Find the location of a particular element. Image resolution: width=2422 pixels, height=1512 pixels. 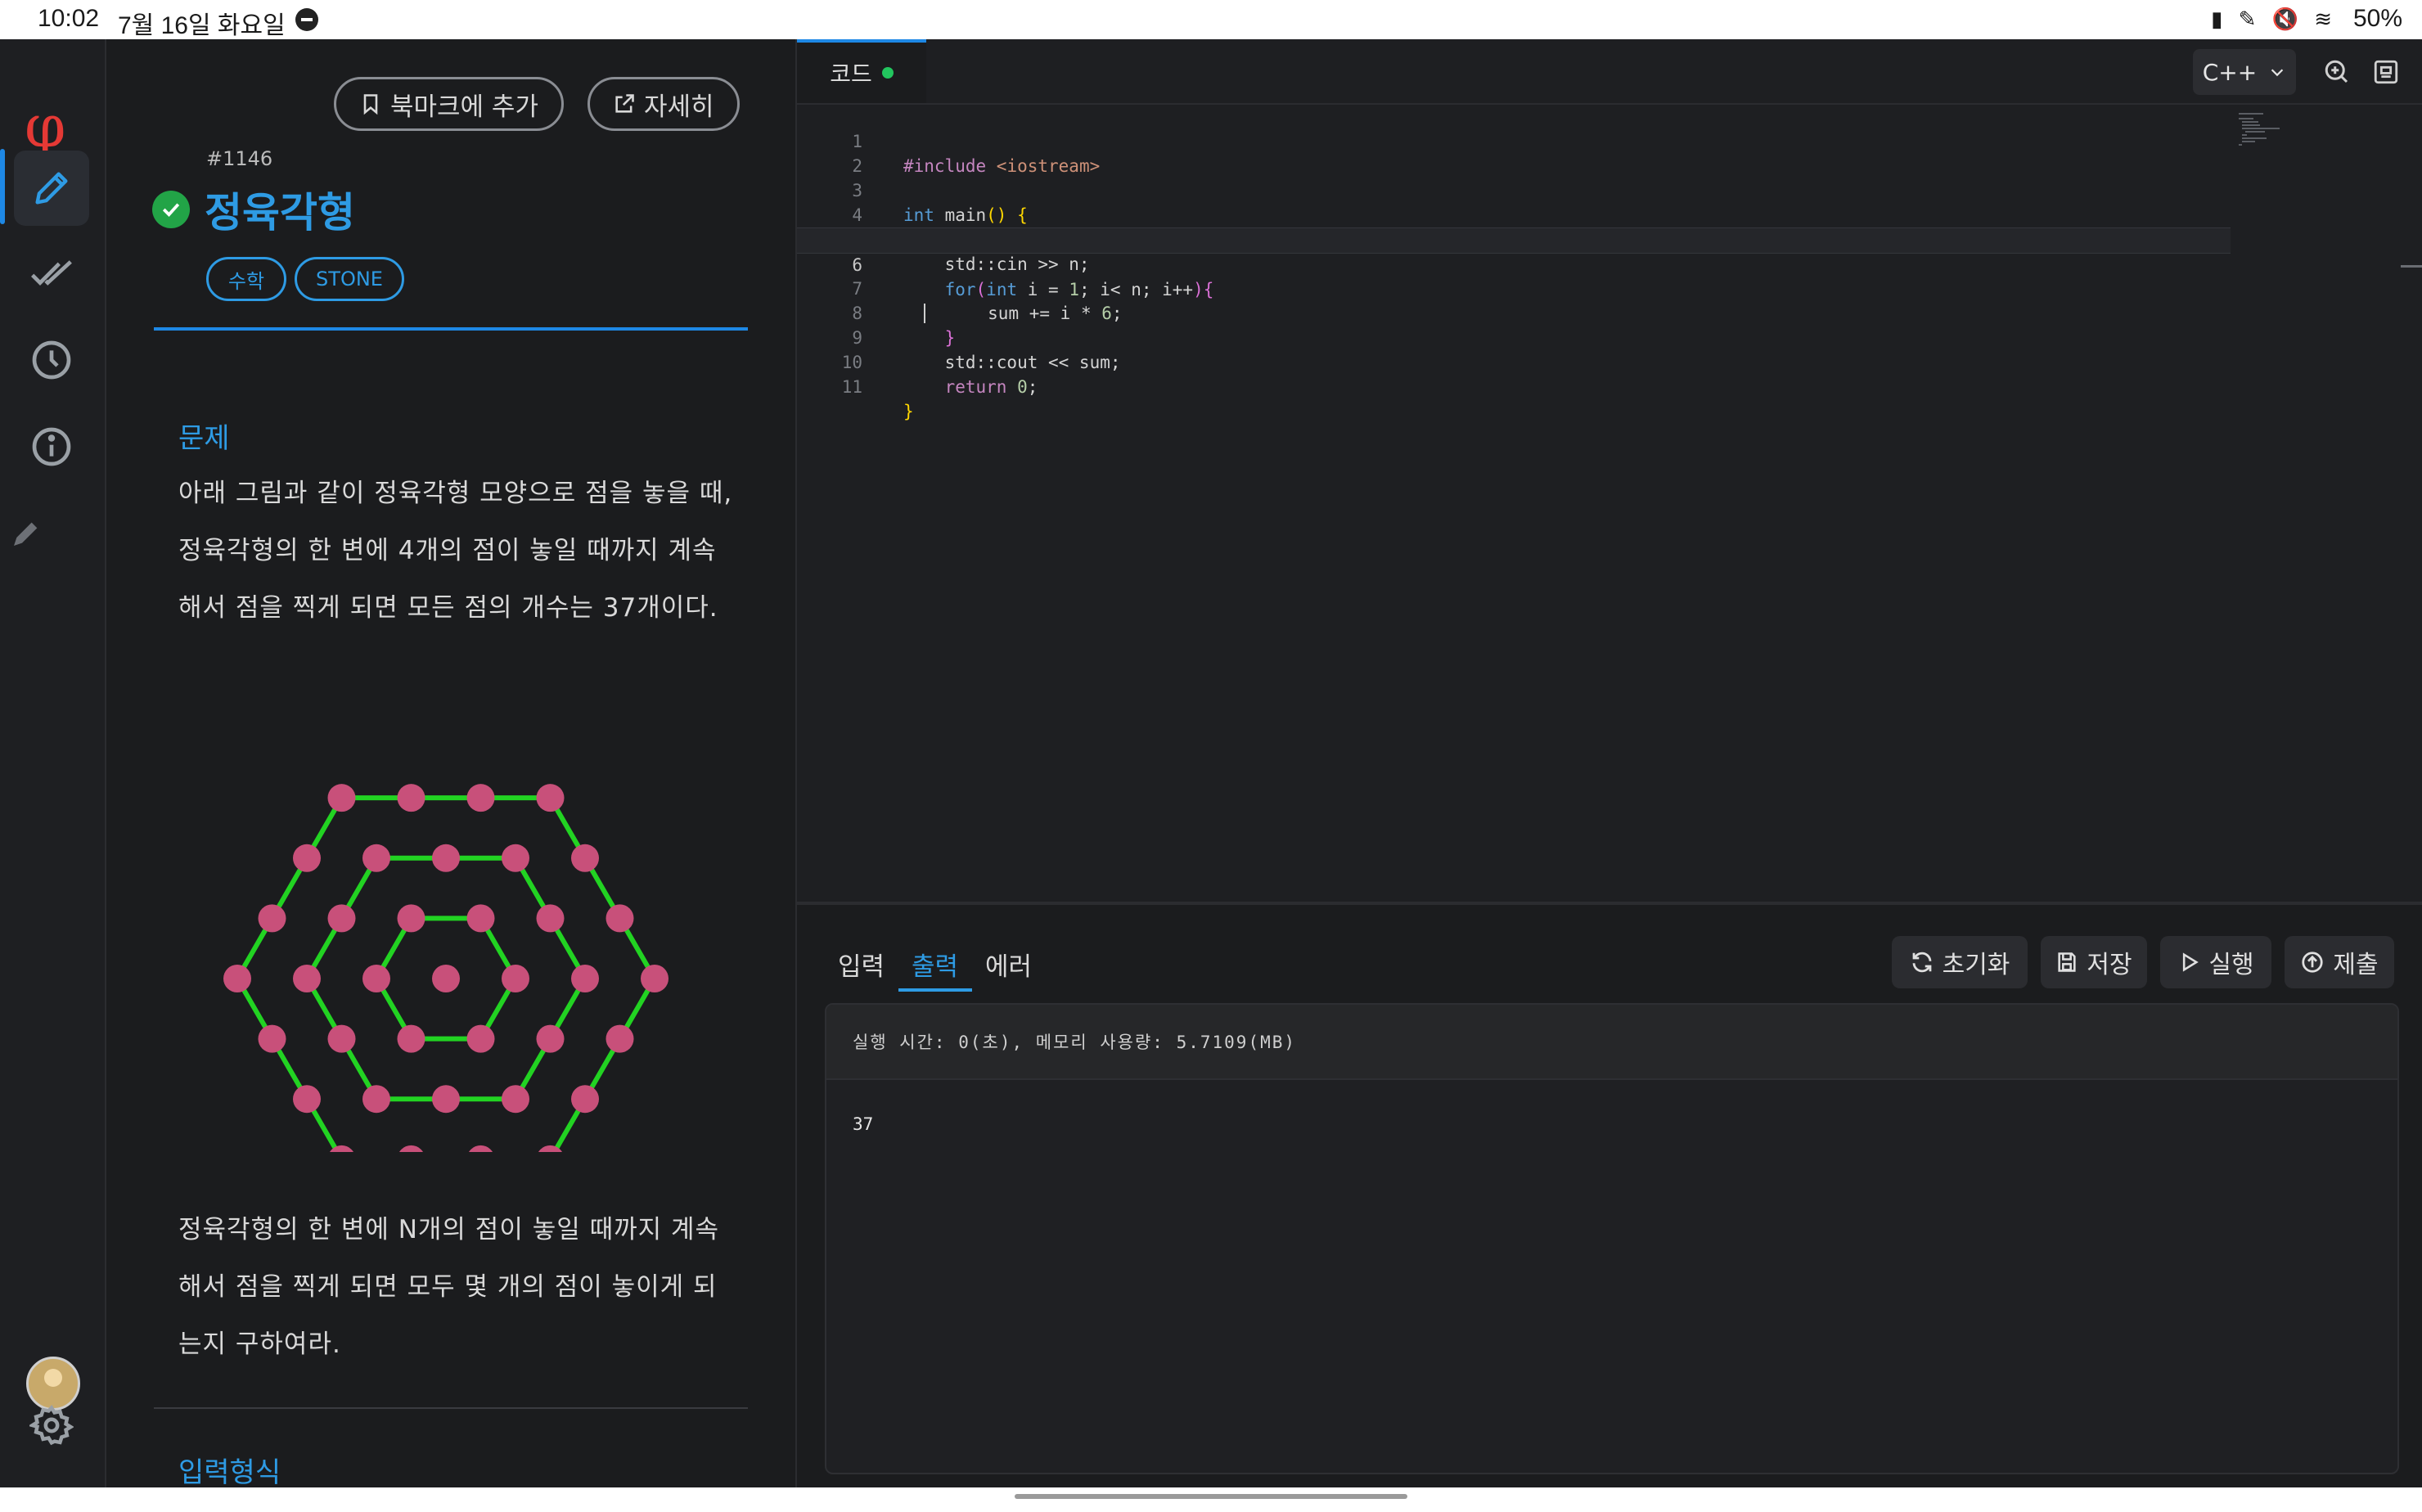

tab-output: 출력 is located at coordinates (935, 965).